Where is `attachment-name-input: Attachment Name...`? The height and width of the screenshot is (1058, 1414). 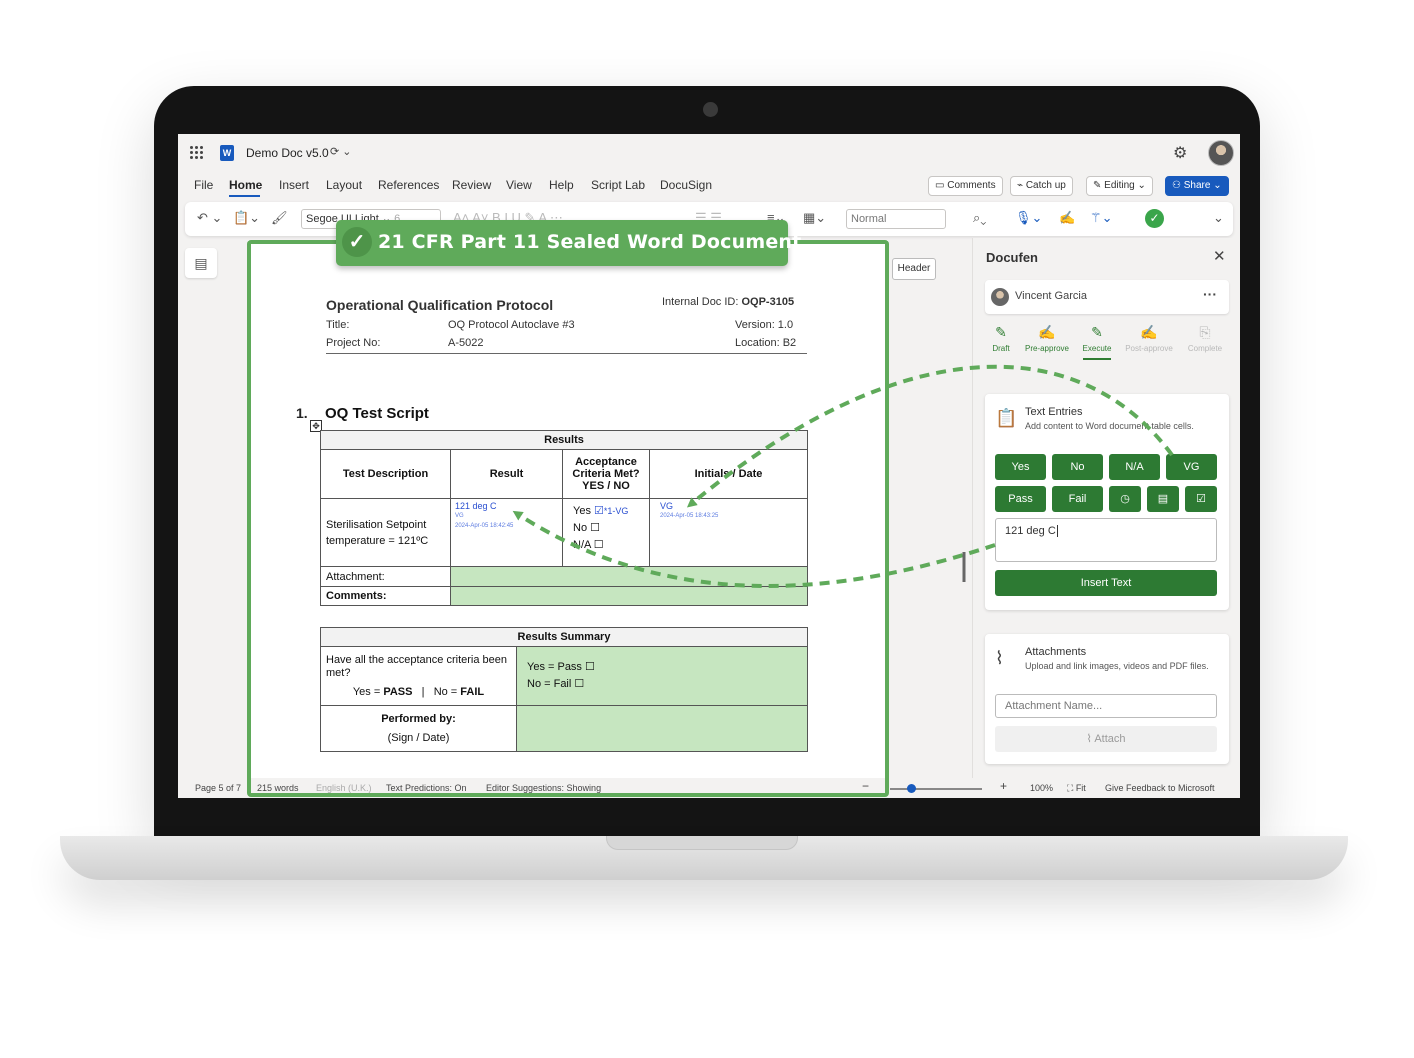 attachment-name-input: Attachment Name... is located at coordinates (1106, 706).